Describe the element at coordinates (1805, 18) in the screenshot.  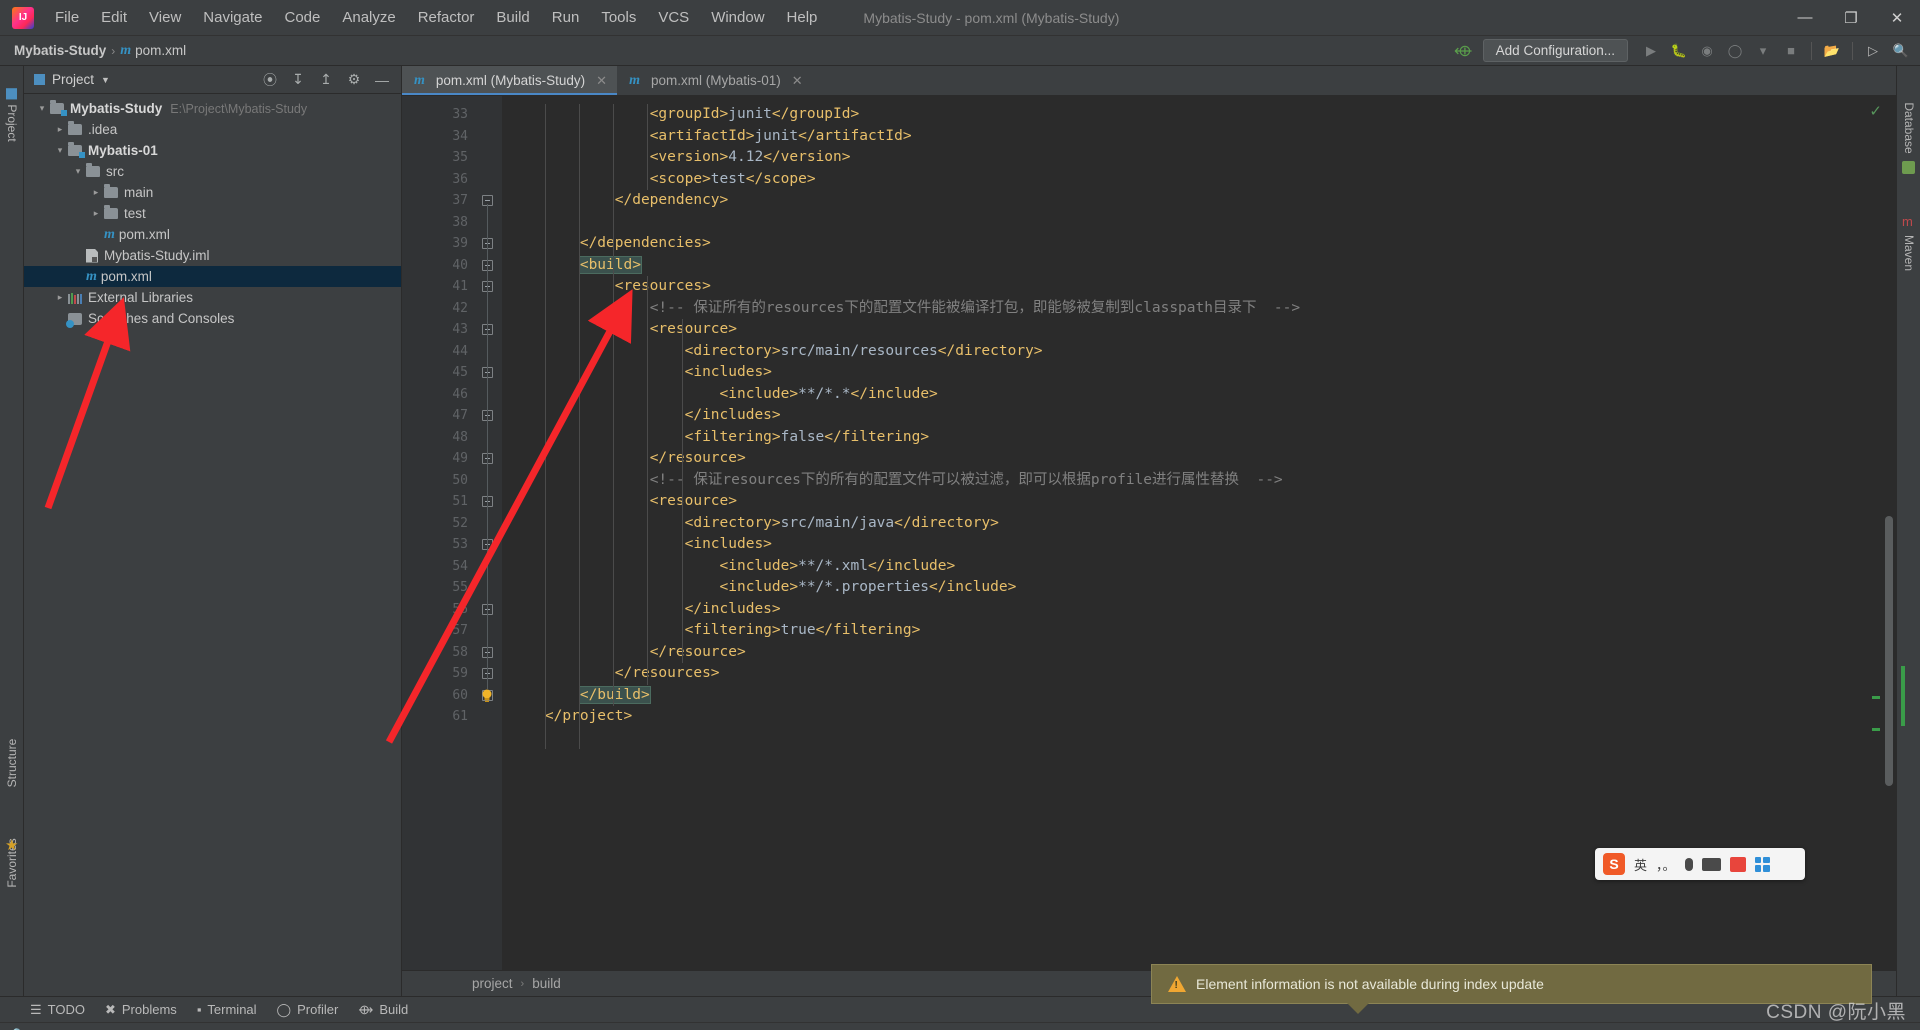
I see `minimize-button: —` at that location.